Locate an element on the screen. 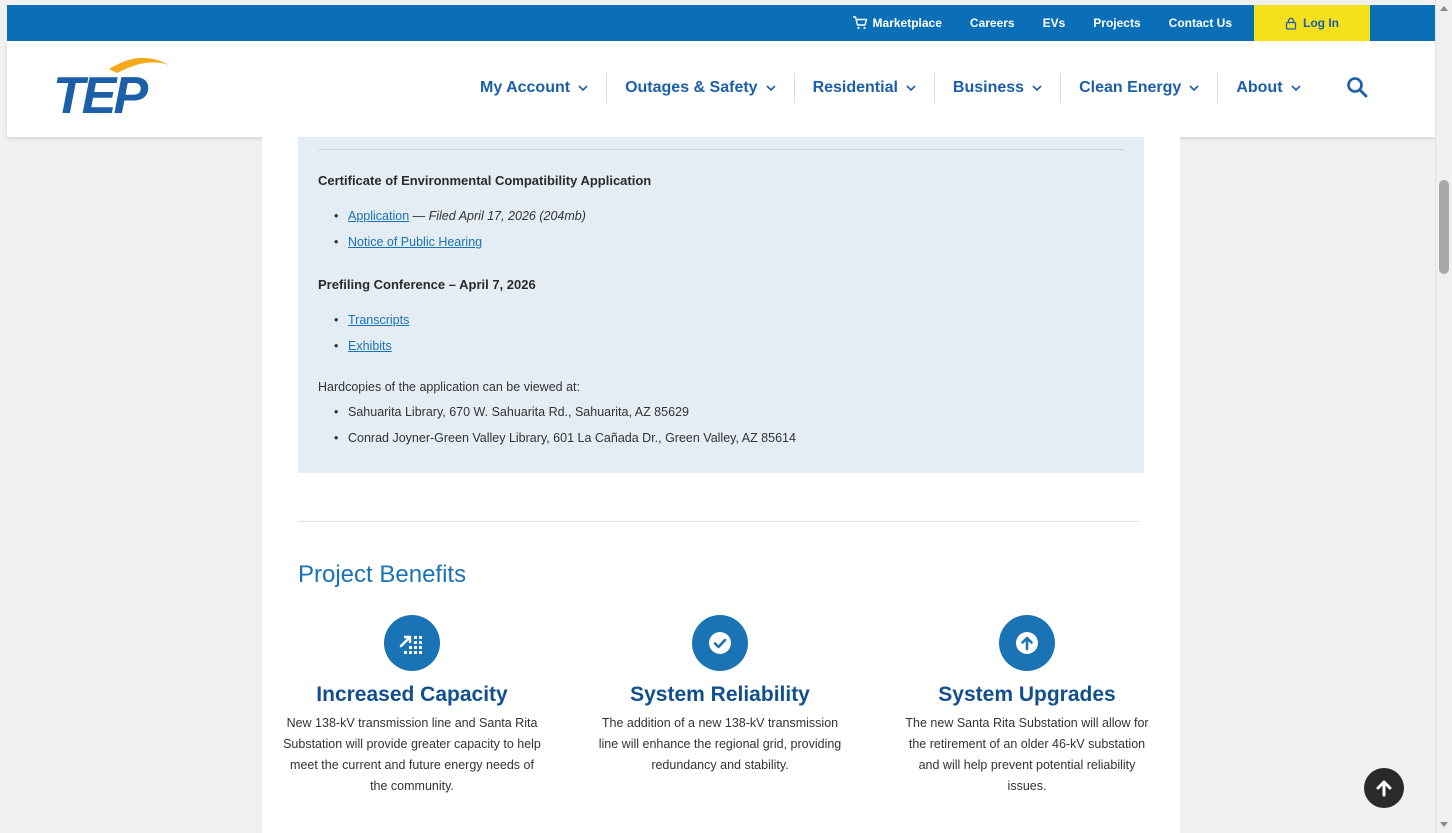 Image resolution: width=1452 pixels, height=833 pixels. vertical-scrollbar is located at coordinates (1443, 416).